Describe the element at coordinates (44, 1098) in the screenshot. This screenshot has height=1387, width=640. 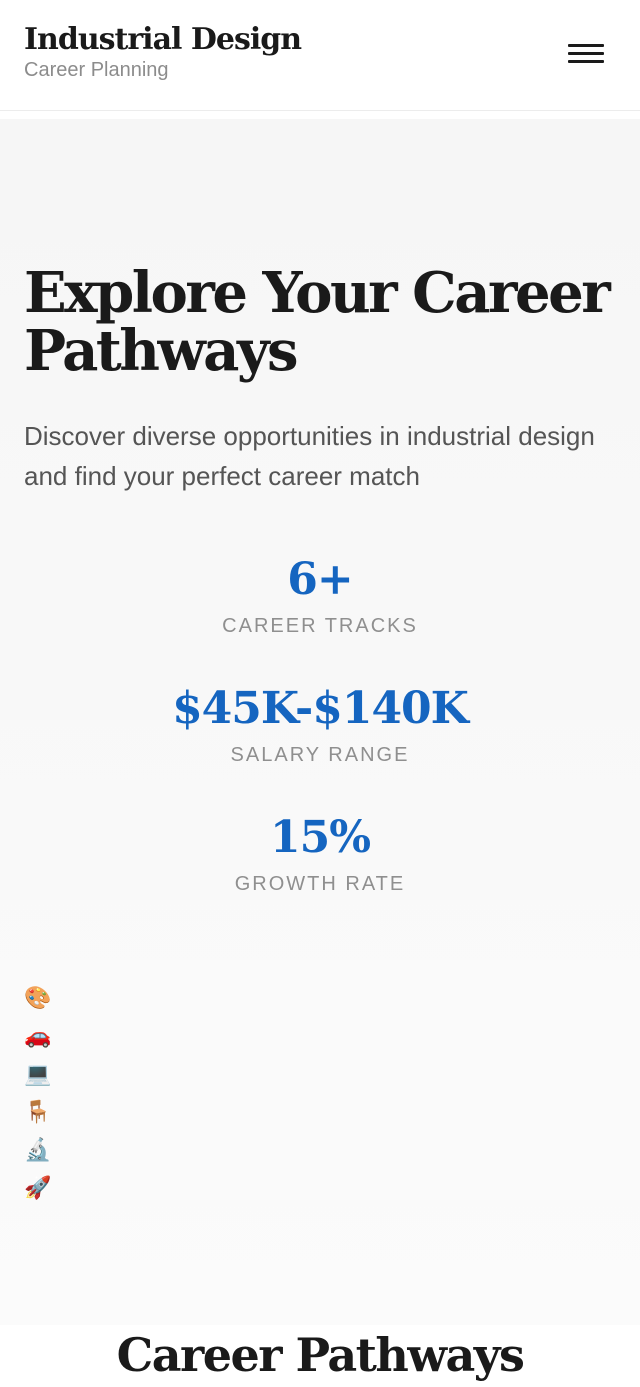
I see `floating-icons: 🎨 🚗 💻 🪑 🔬 🚀` at that location.